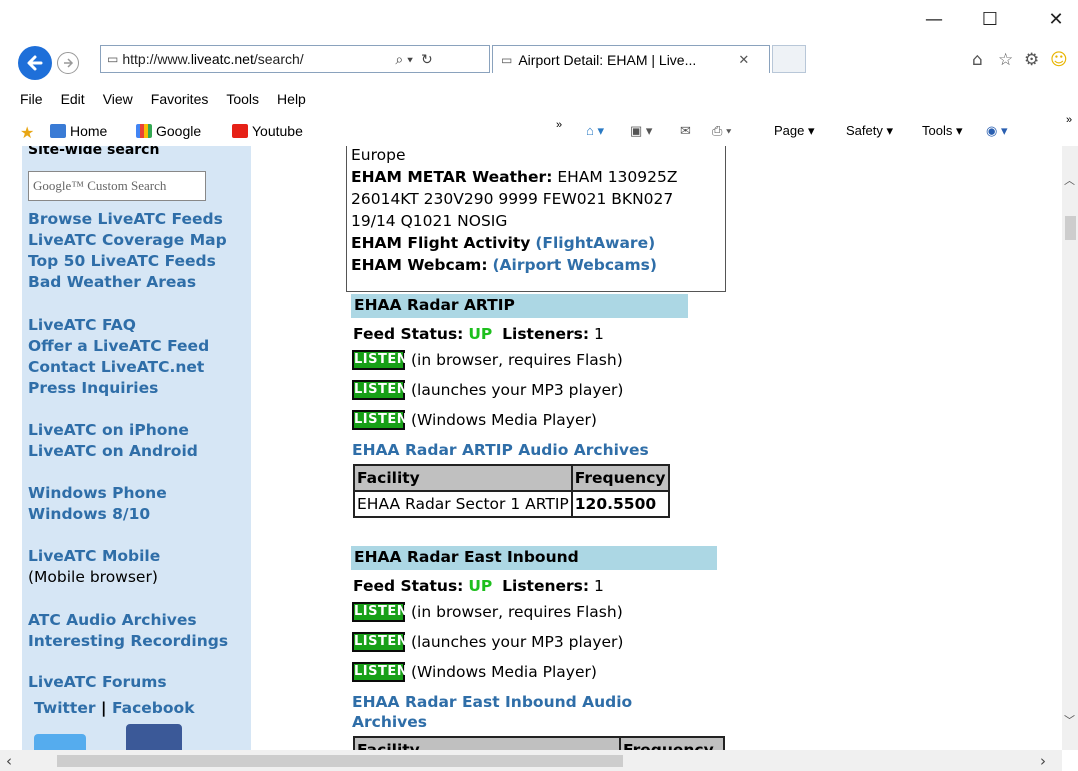 This screenshot has height=771, width=1078. What do you see at coordinates (291, 99) in the screenshot?
I see `menu-help: Help` at bounding box center [291, 99].